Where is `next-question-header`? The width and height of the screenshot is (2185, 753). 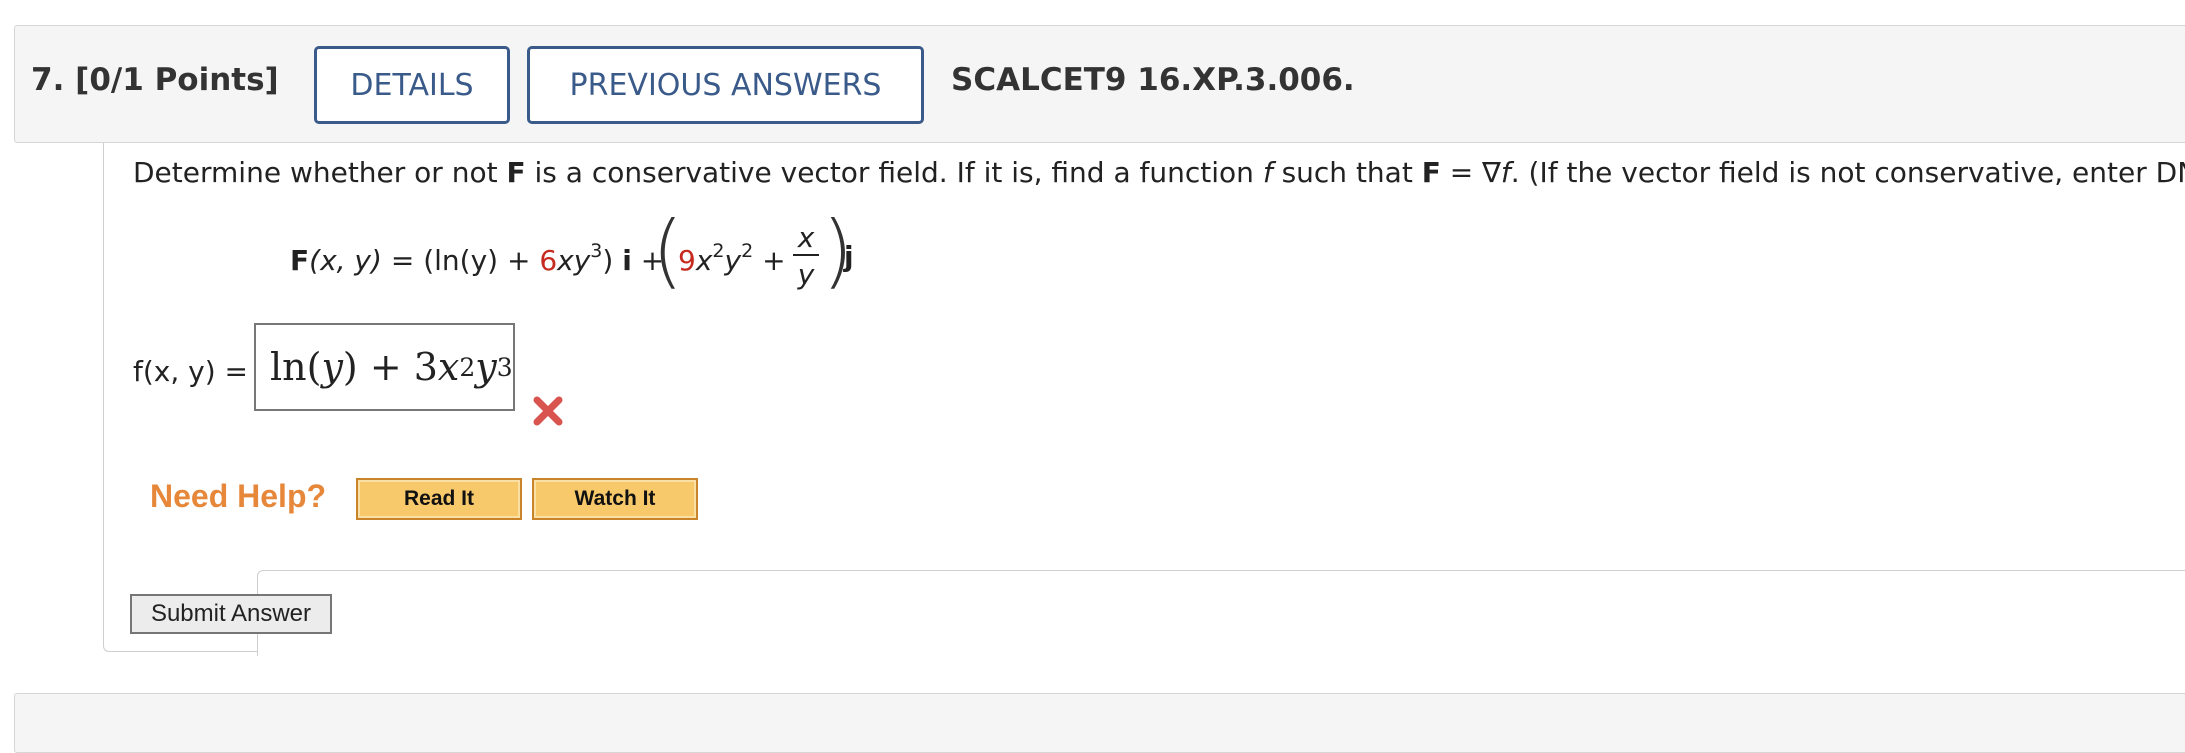 next-question-header is located at coordinates (1099, 723).